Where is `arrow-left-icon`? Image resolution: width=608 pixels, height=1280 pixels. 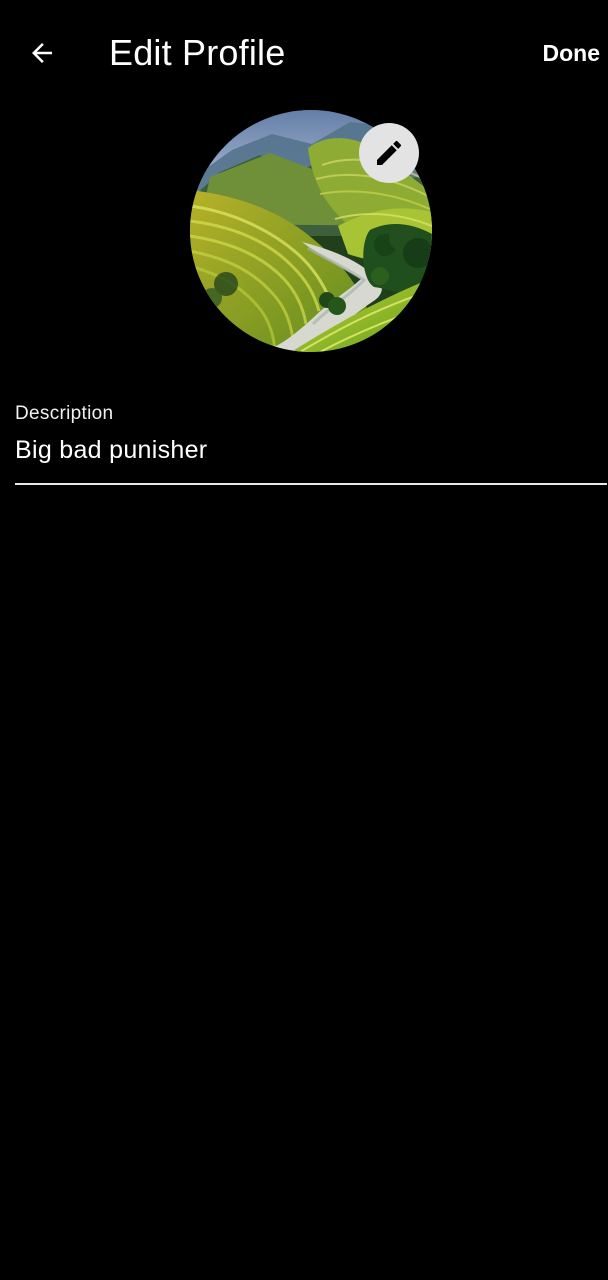
arrow-left-icon is located at coordinates (42, 53).